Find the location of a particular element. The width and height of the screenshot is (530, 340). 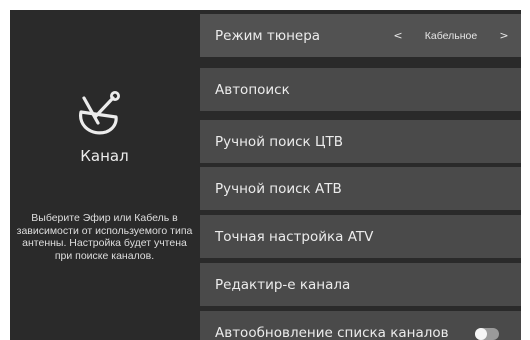

menu-item-label: Точная настройка ATV is located at coordinates (294, 236).